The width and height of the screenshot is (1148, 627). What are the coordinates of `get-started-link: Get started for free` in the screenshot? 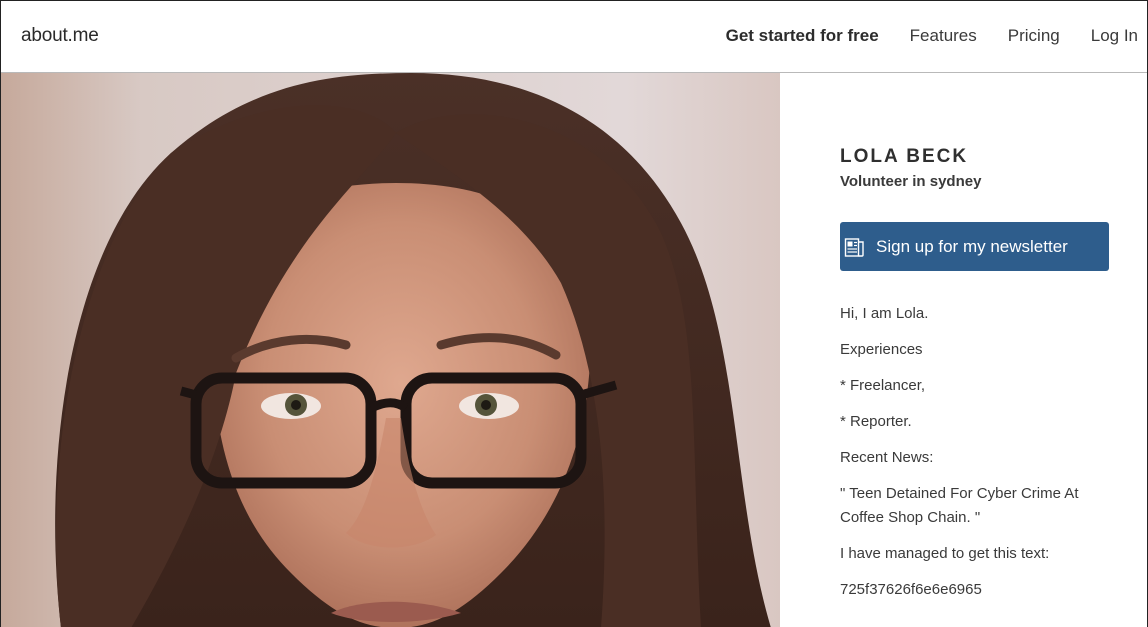 It's located at (802, 36).